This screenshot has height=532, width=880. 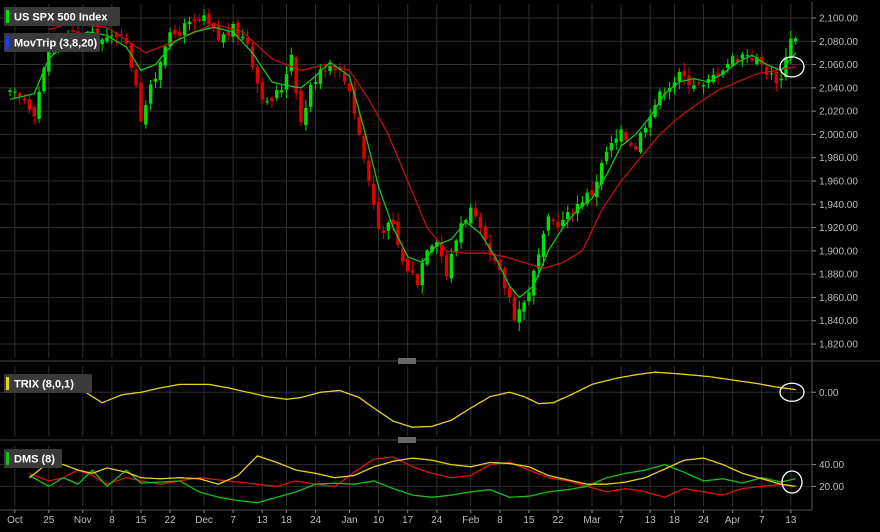 What do you see at coordinates (62, 16) in the screenshot?
I see `legend-us-spx-500-index: US SPX 500 Index` at bounding box center [62, 16].